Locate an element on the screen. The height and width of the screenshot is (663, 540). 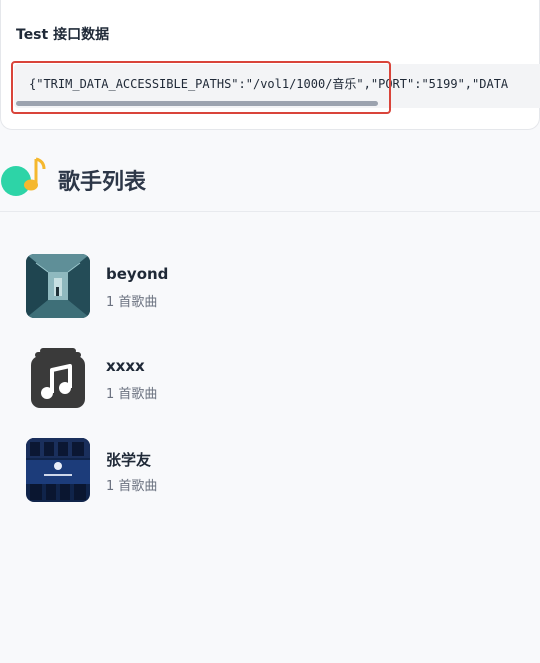
highlight-box is located at coordinates (201, 87).